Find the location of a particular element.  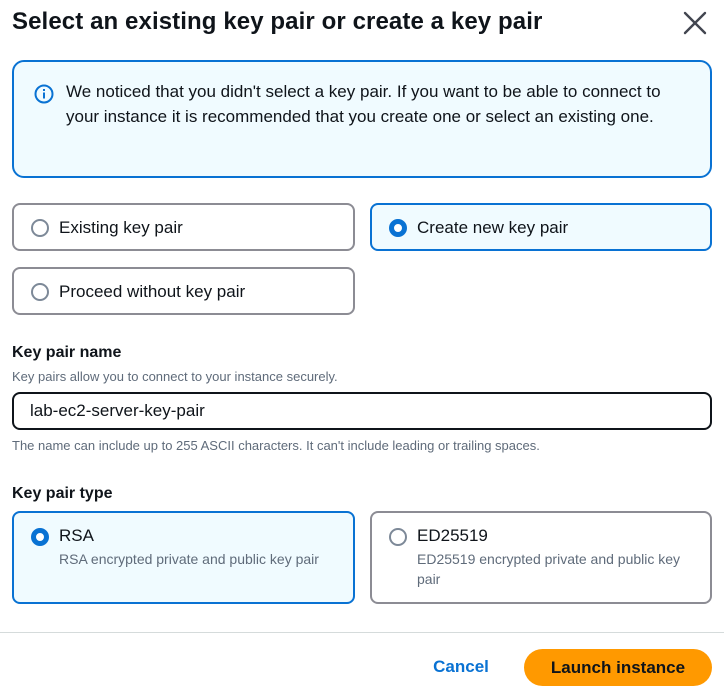

option-proceed-without-key-pair: Proceed without key pair is located at coordinates (183, 291).